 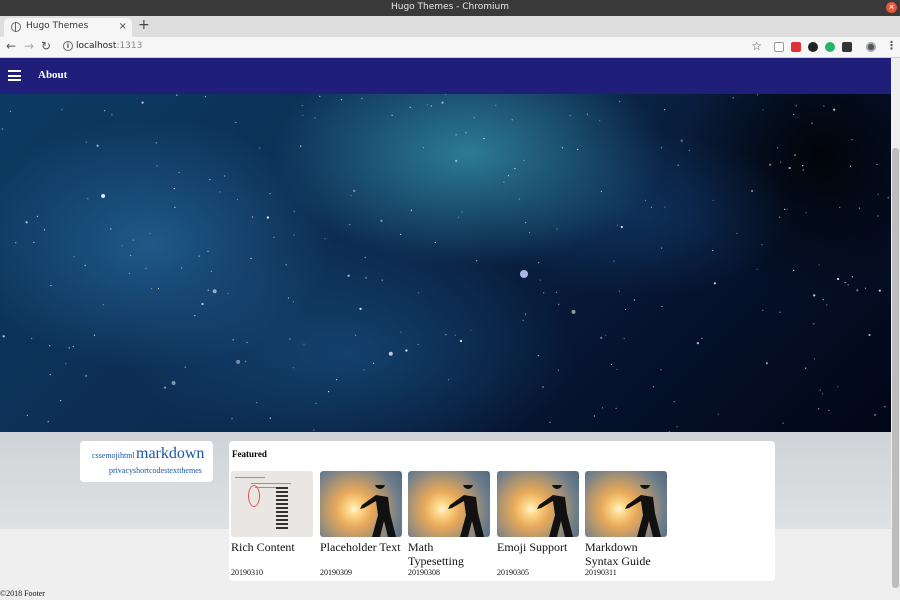 I want to click on nav-link-about: About, so click(x=52, y=75).